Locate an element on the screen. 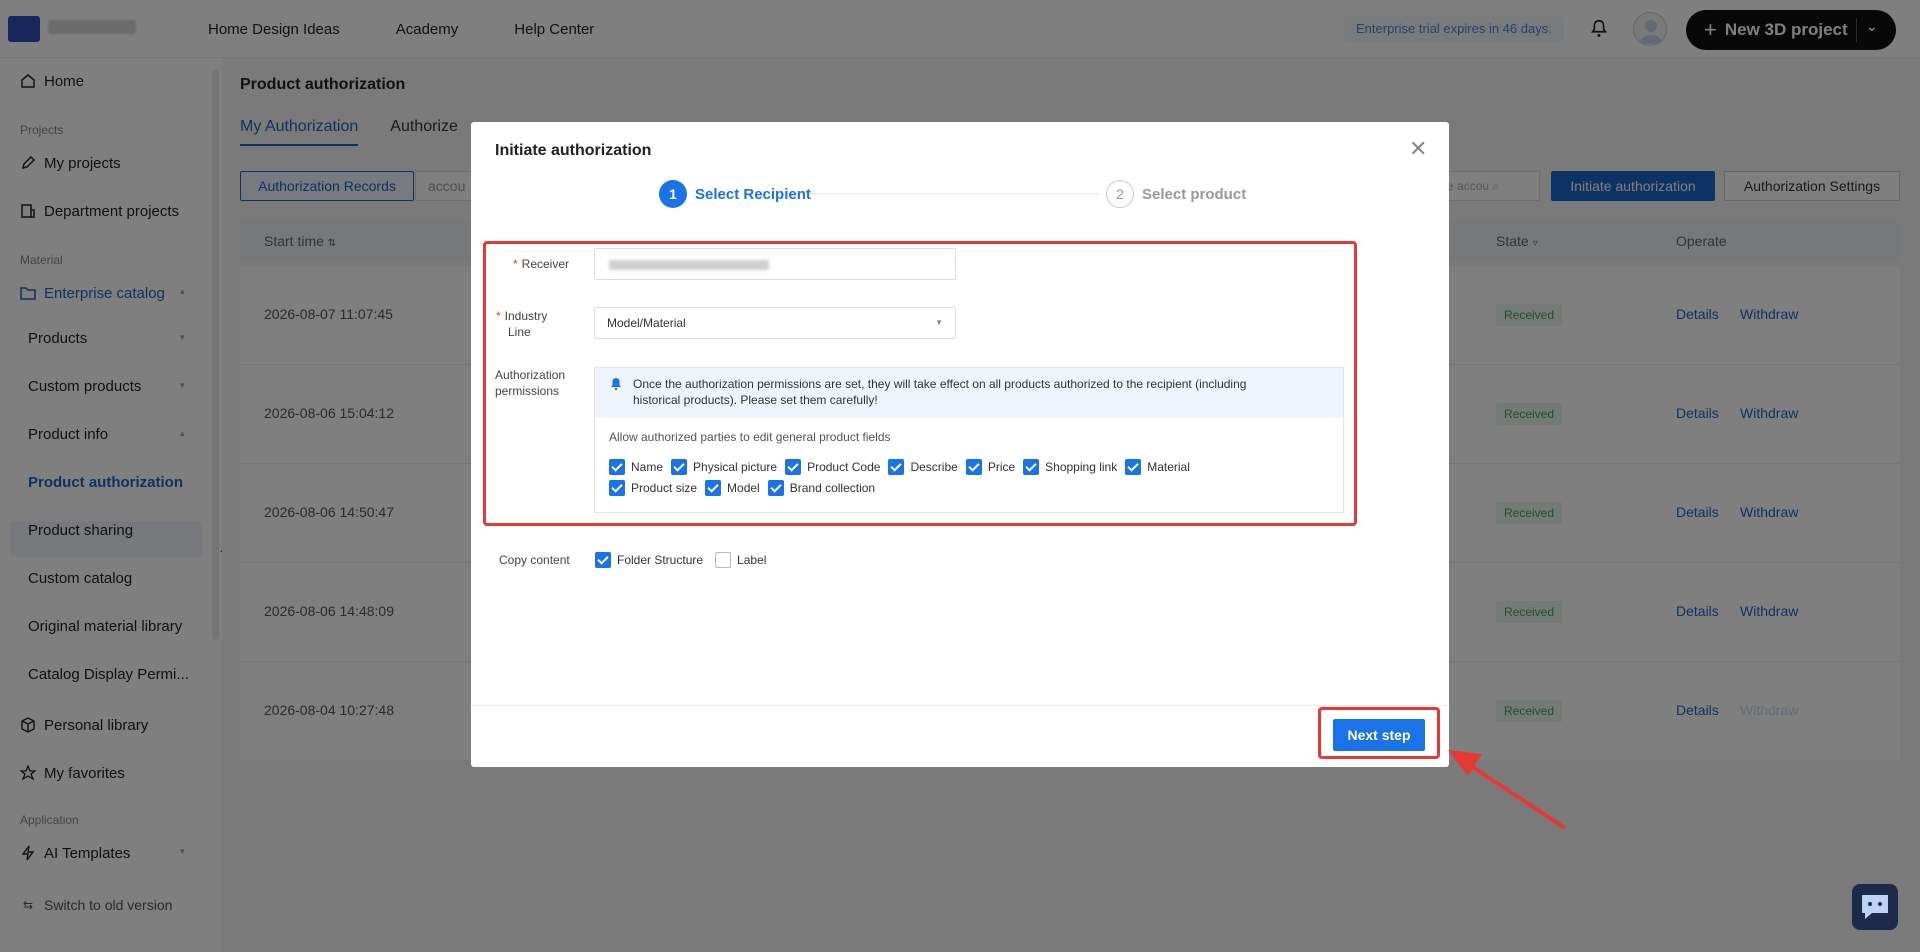 The height and width of the screenshot is (952, 1920). checkbox-label: Name is located at coordinates (647, 467).